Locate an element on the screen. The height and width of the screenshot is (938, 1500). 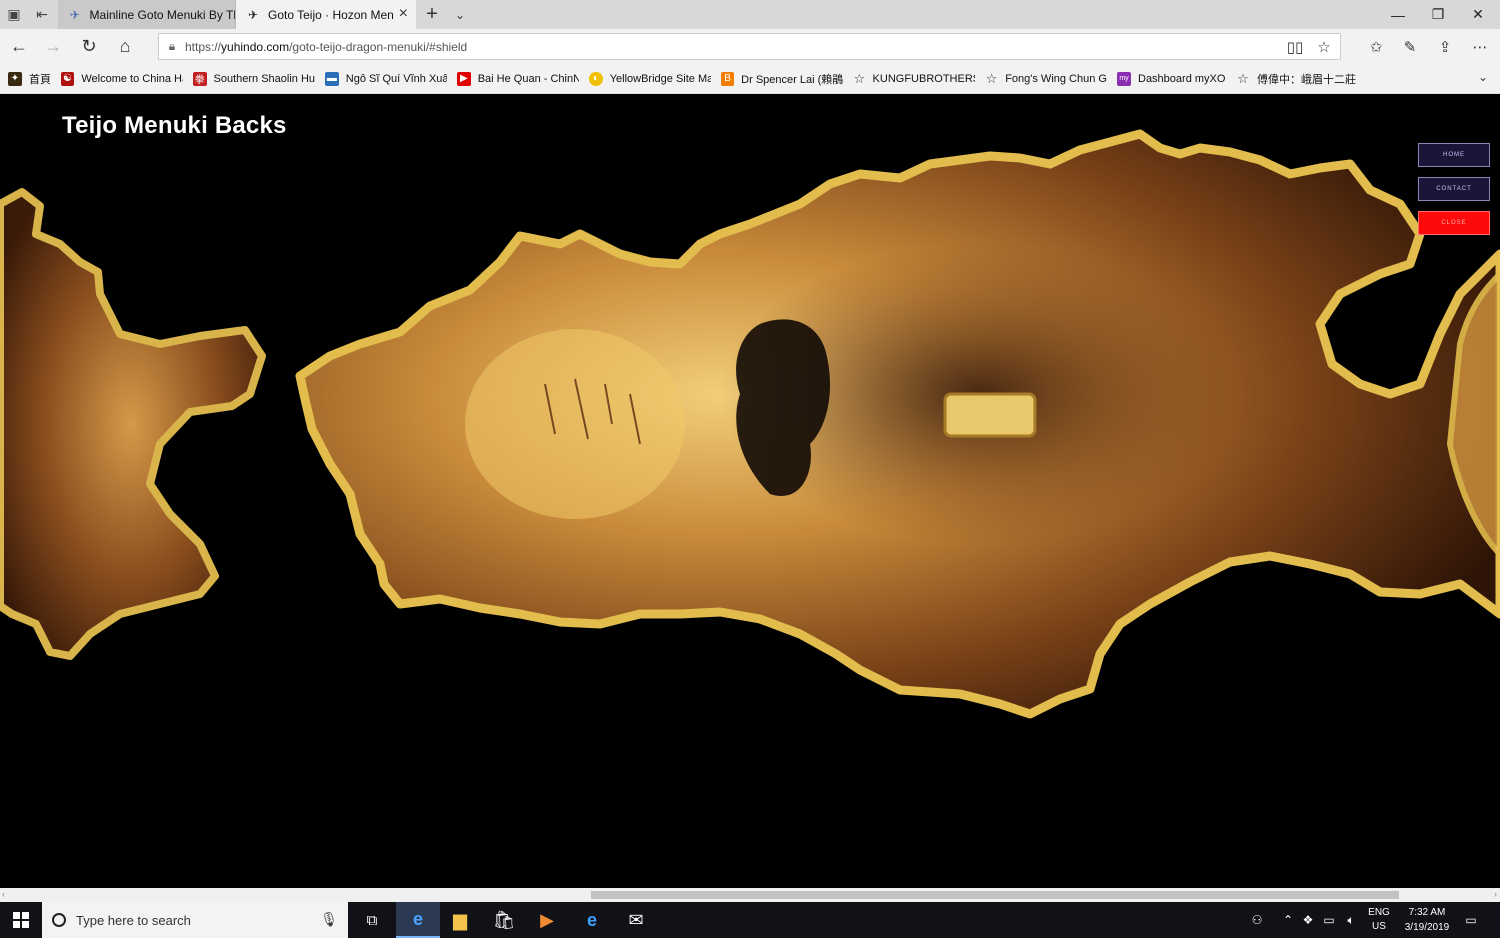
edge-browser-icon: e is located at coordinates (418, 920).